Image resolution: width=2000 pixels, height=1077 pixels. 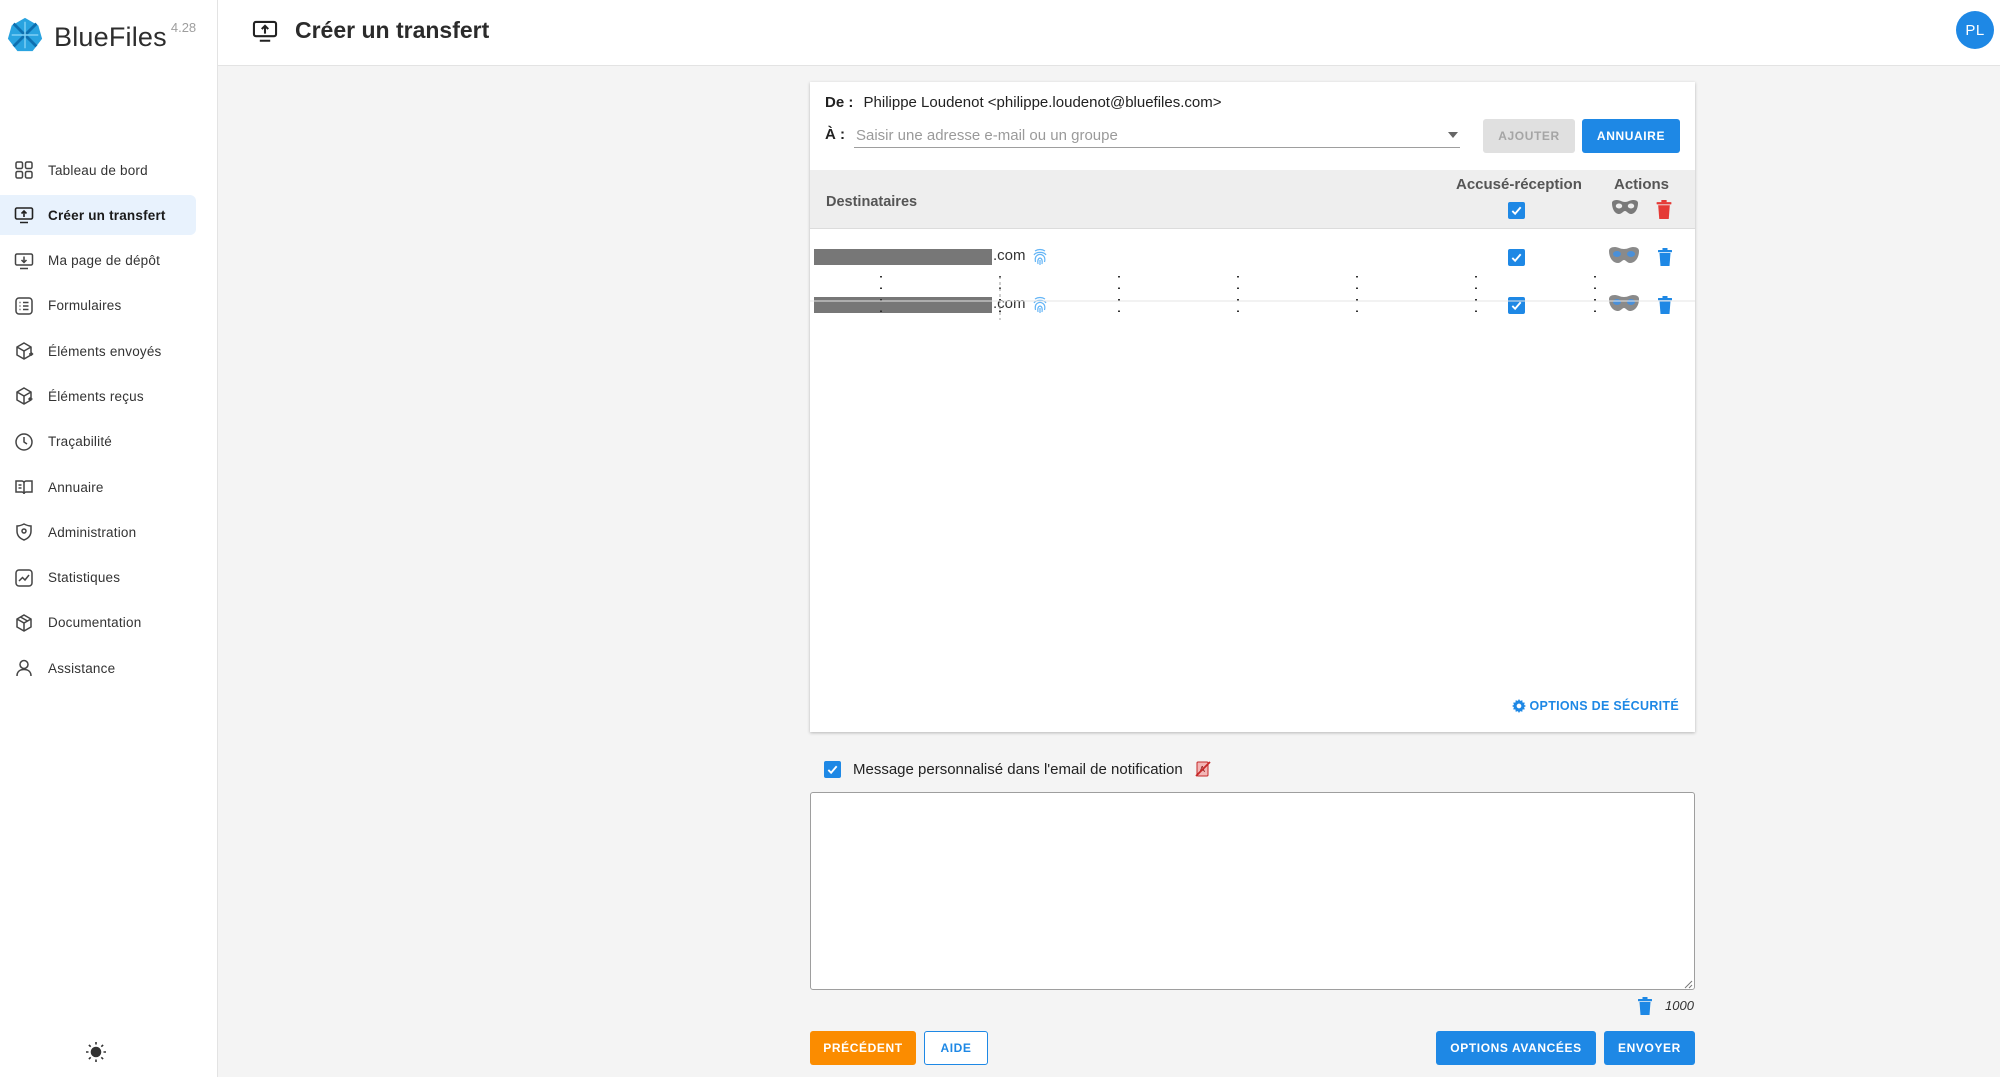 I want to click on recipient-input, so click(x=1157, y=134).